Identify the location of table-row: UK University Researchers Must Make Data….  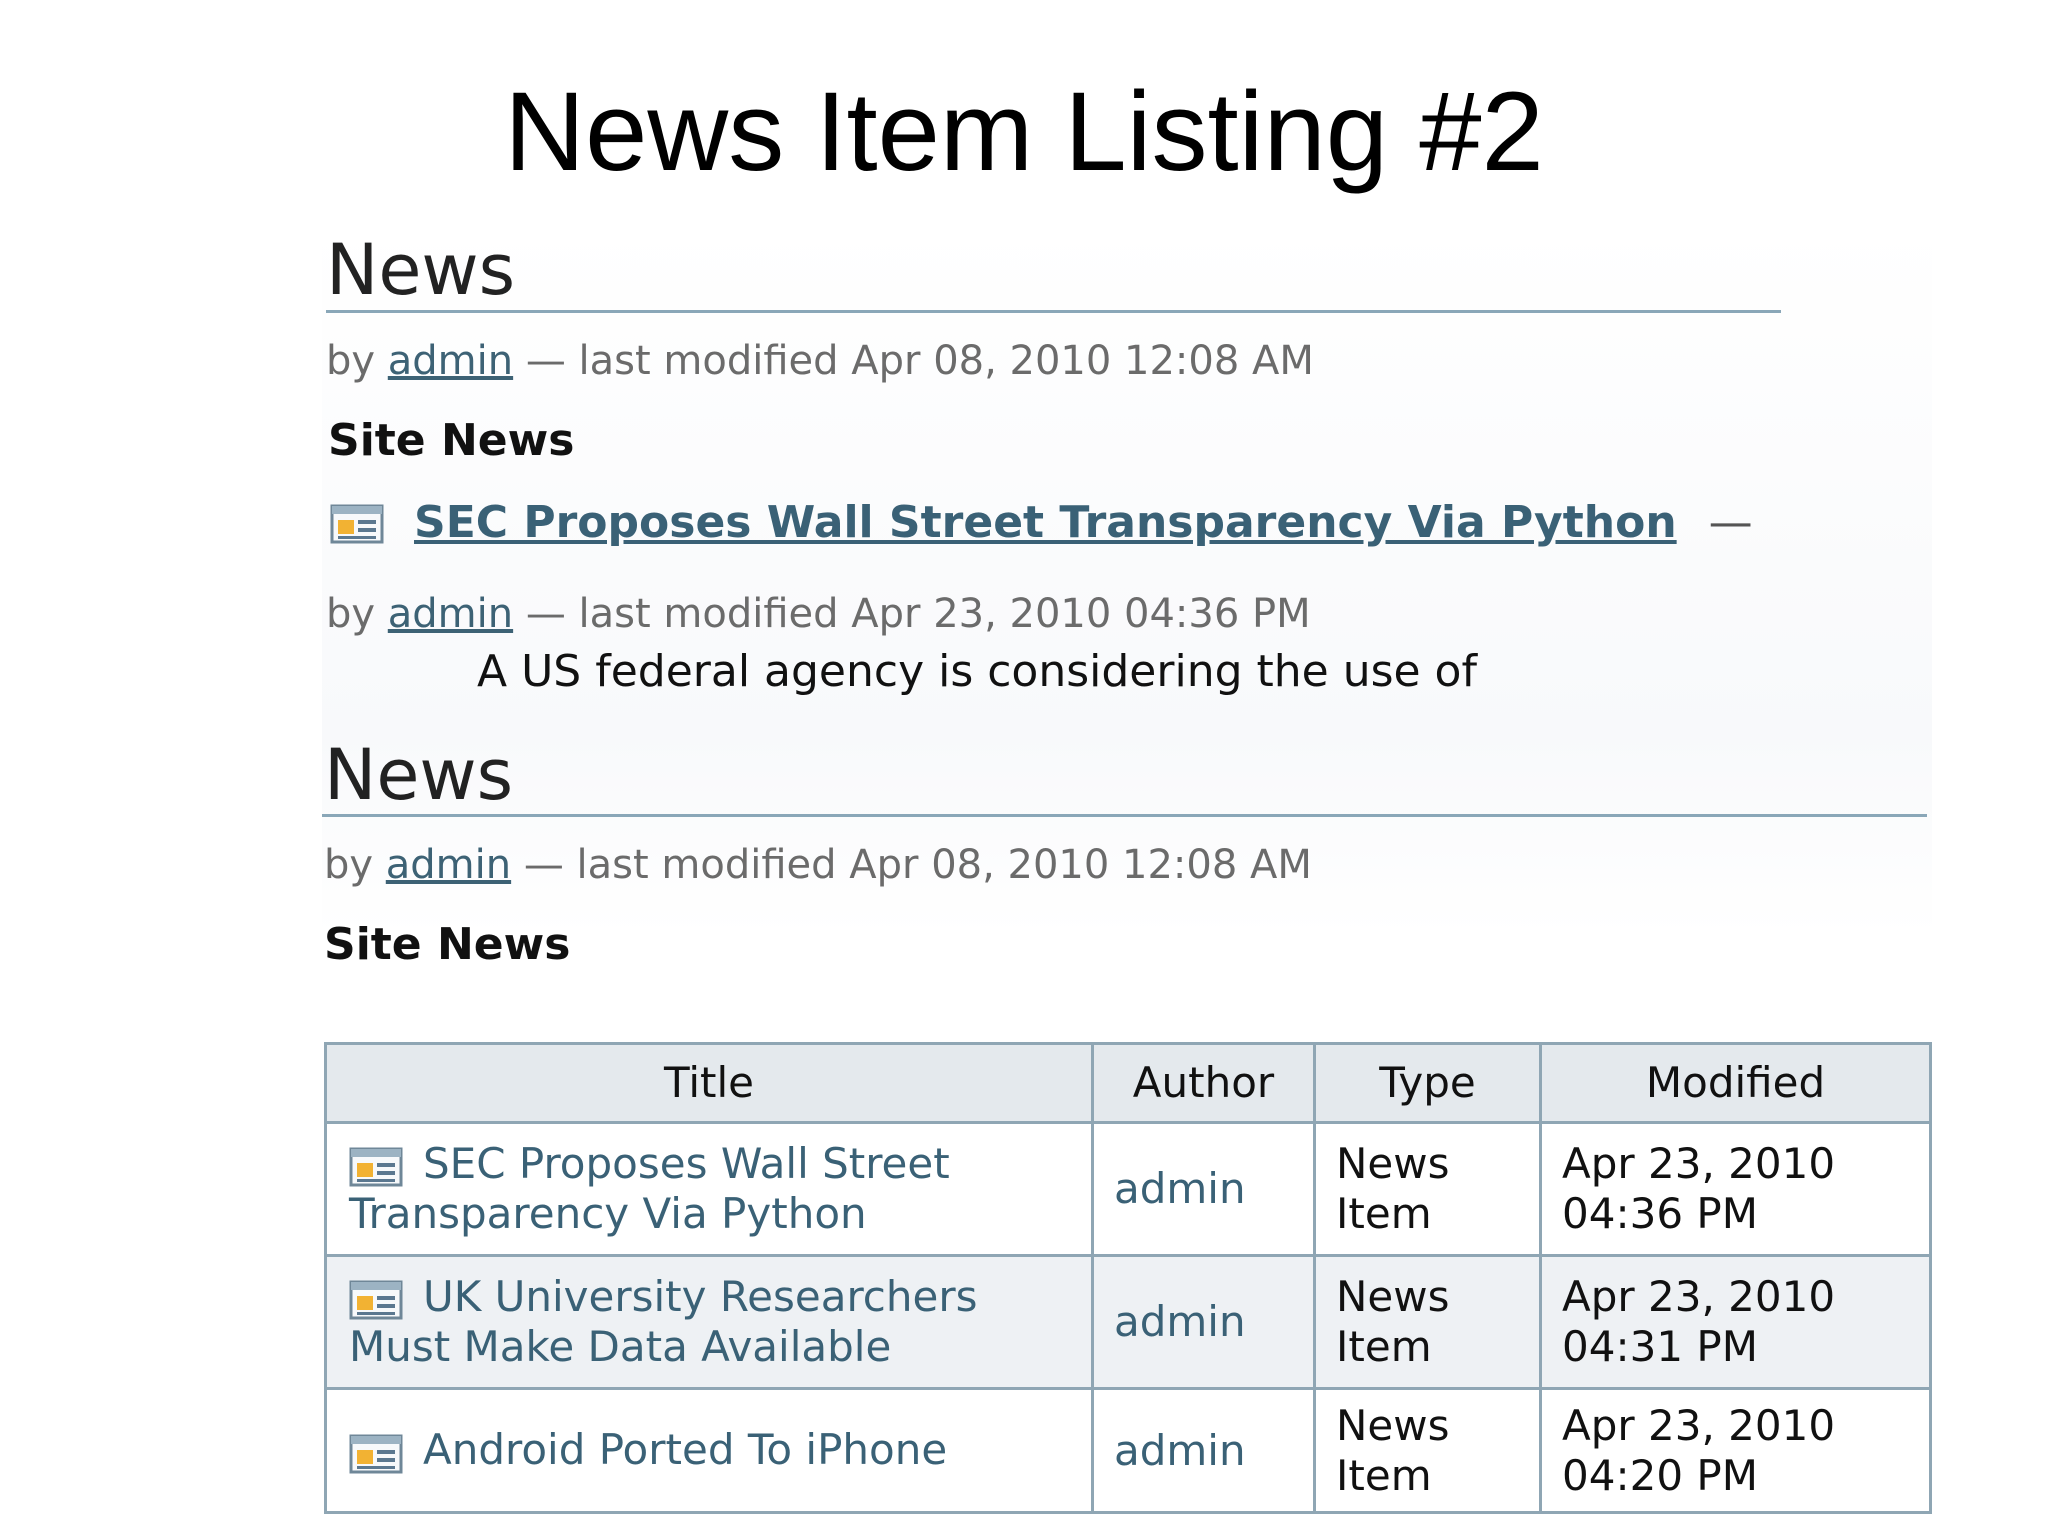
(1128, 1322).